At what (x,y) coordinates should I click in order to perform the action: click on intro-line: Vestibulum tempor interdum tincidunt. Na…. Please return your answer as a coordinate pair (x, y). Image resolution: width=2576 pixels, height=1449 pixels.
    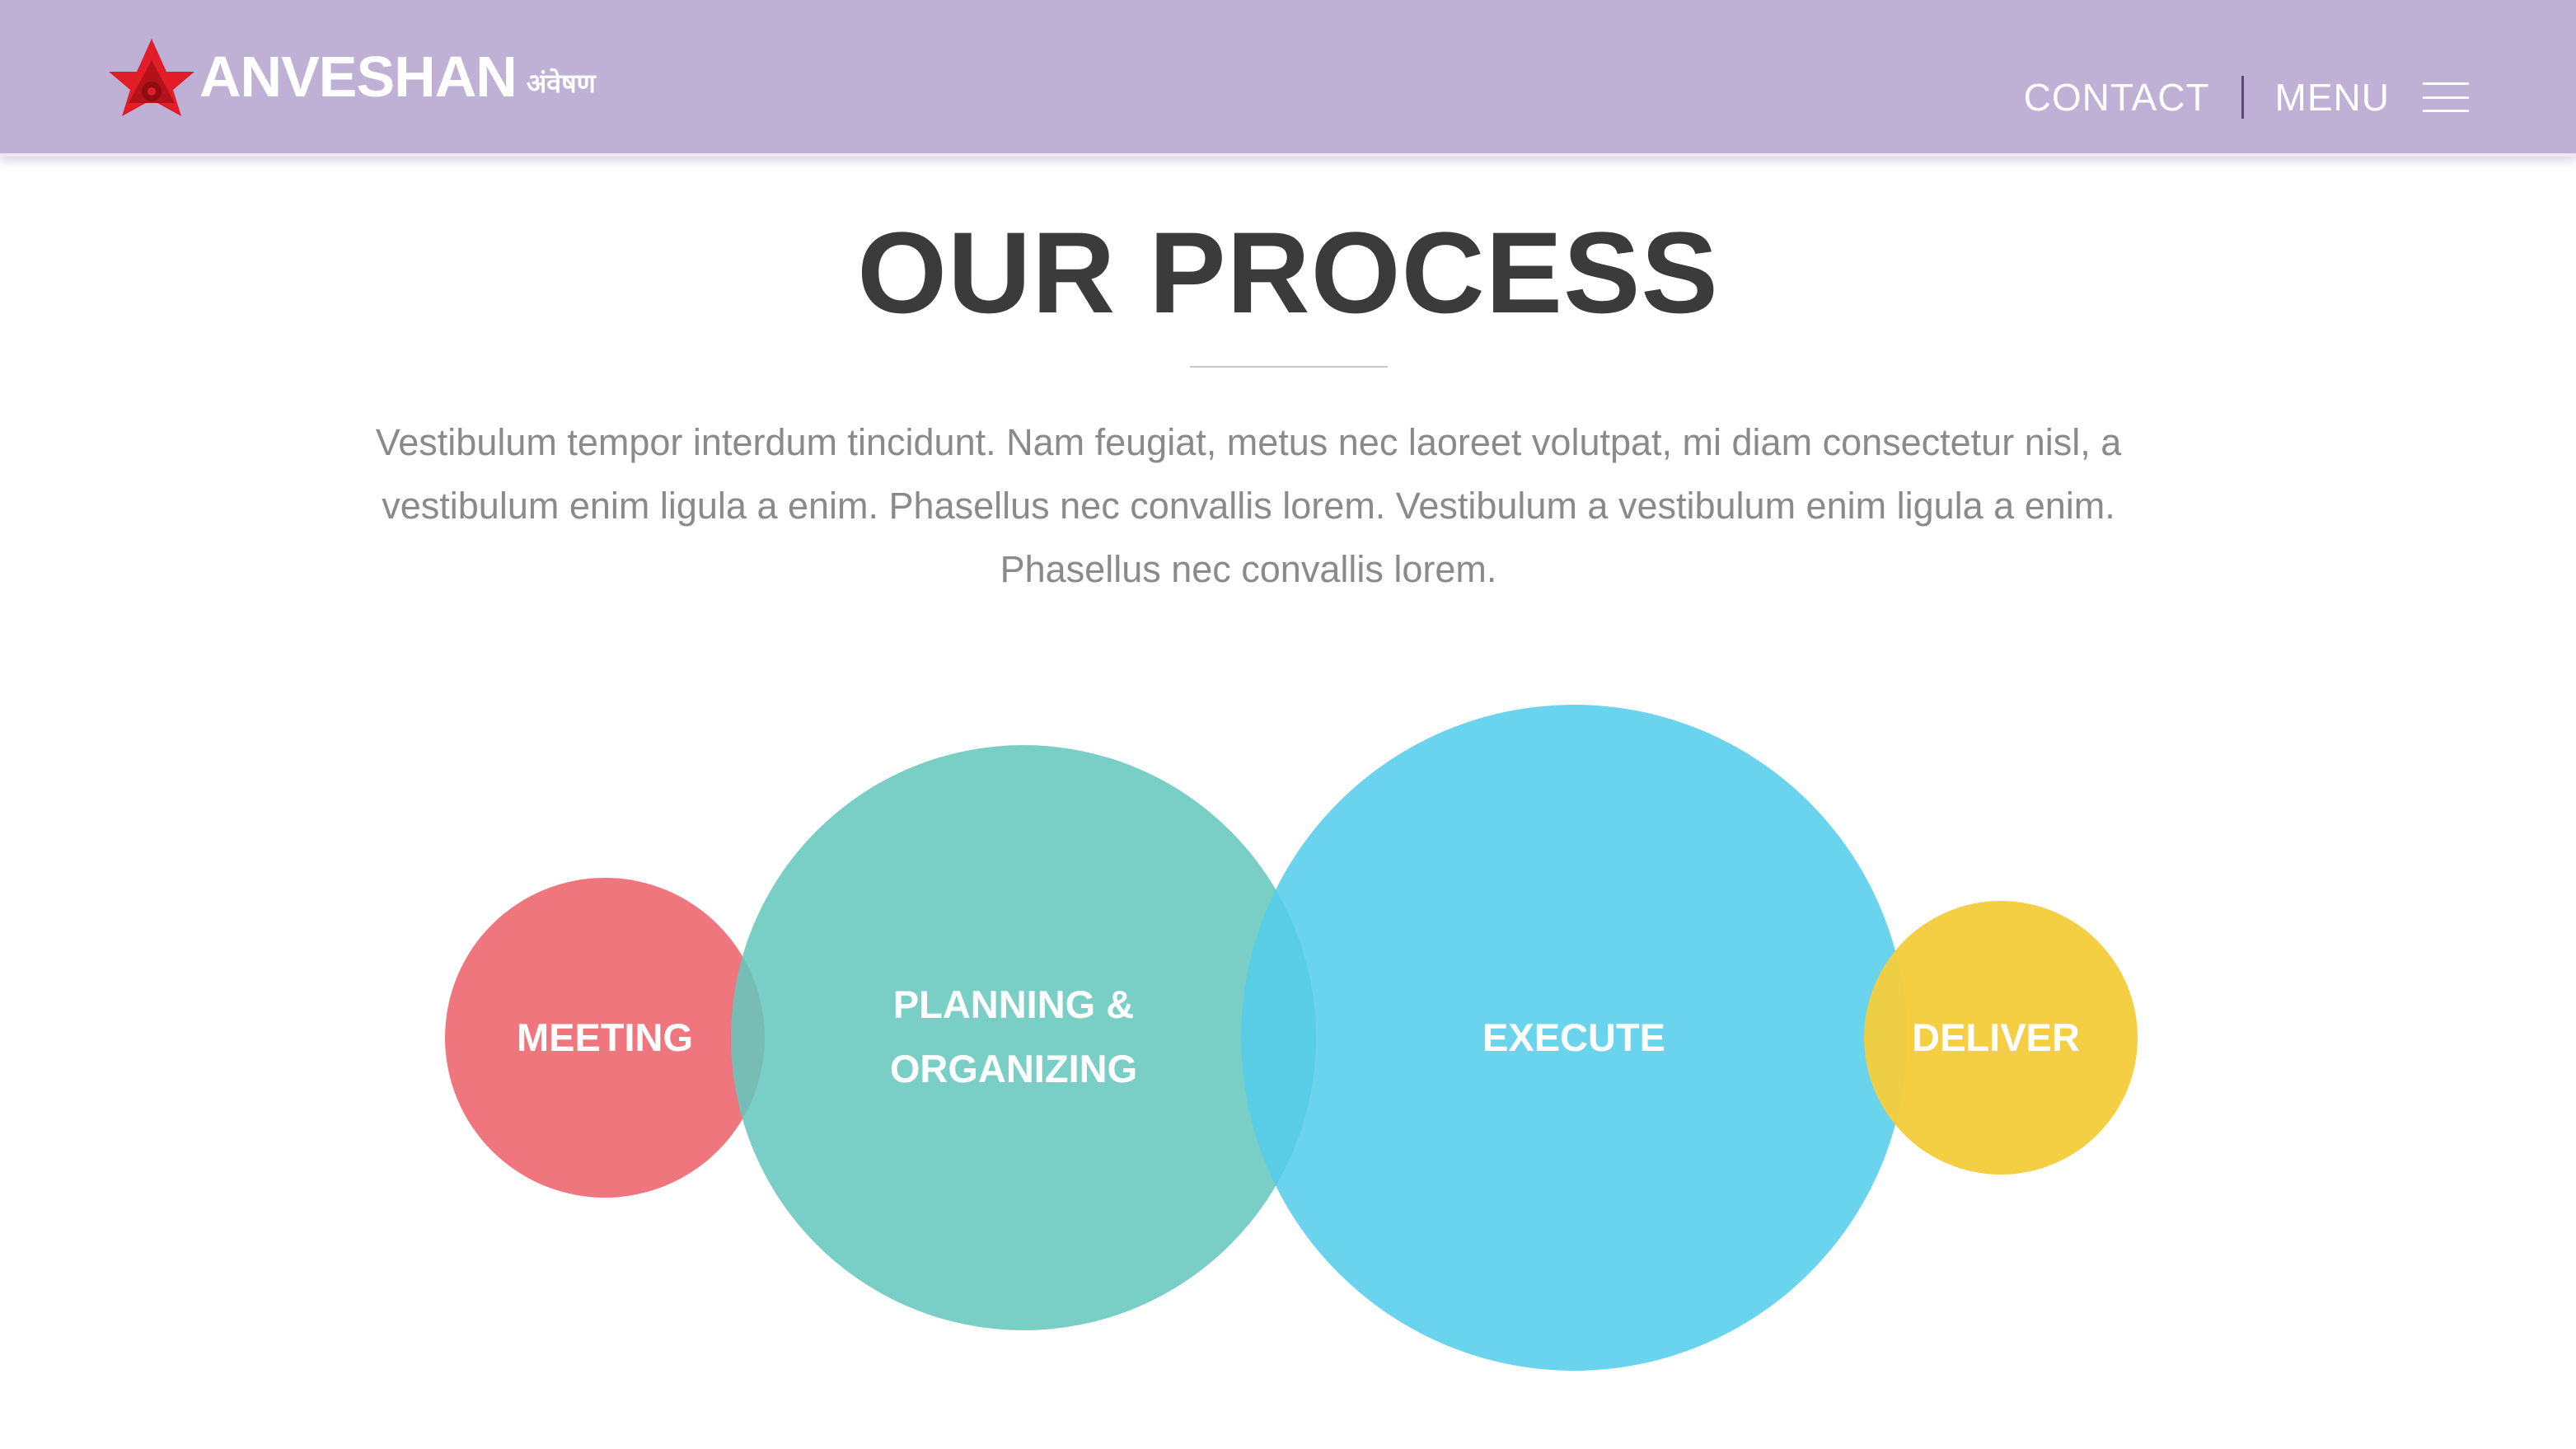
    Looking at the image, I should click on (1248, 442).